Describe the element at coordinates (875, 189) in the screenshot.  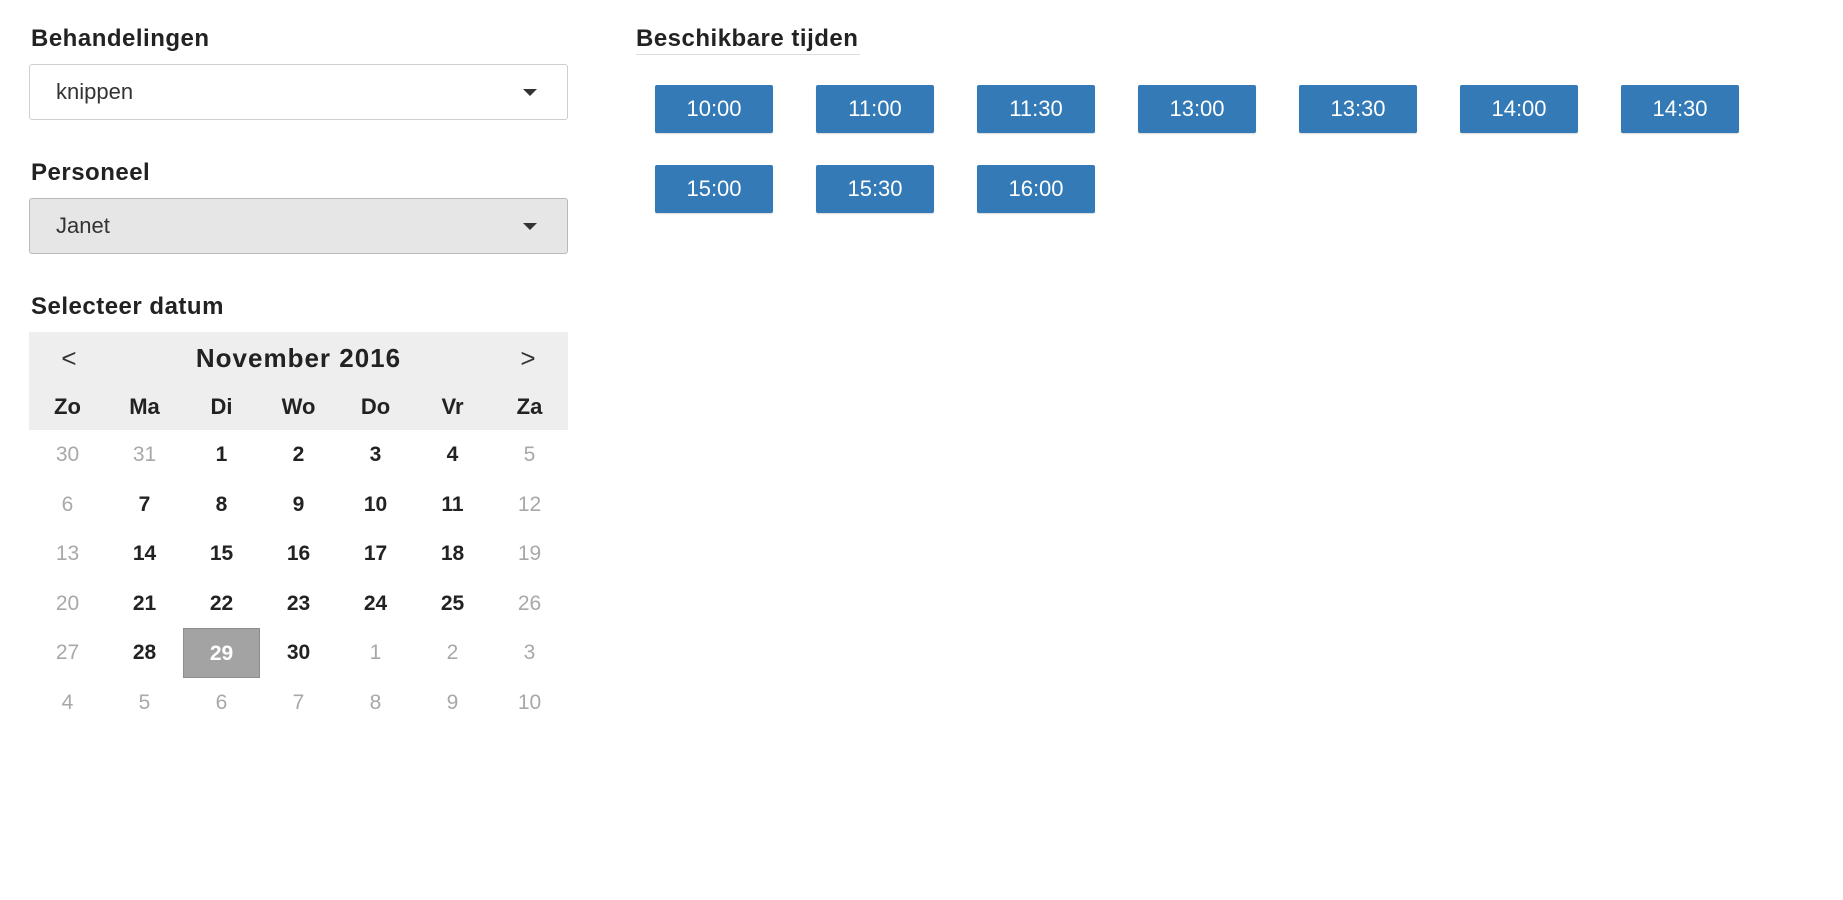
I see `time-slot-button: 15:30` at that location.